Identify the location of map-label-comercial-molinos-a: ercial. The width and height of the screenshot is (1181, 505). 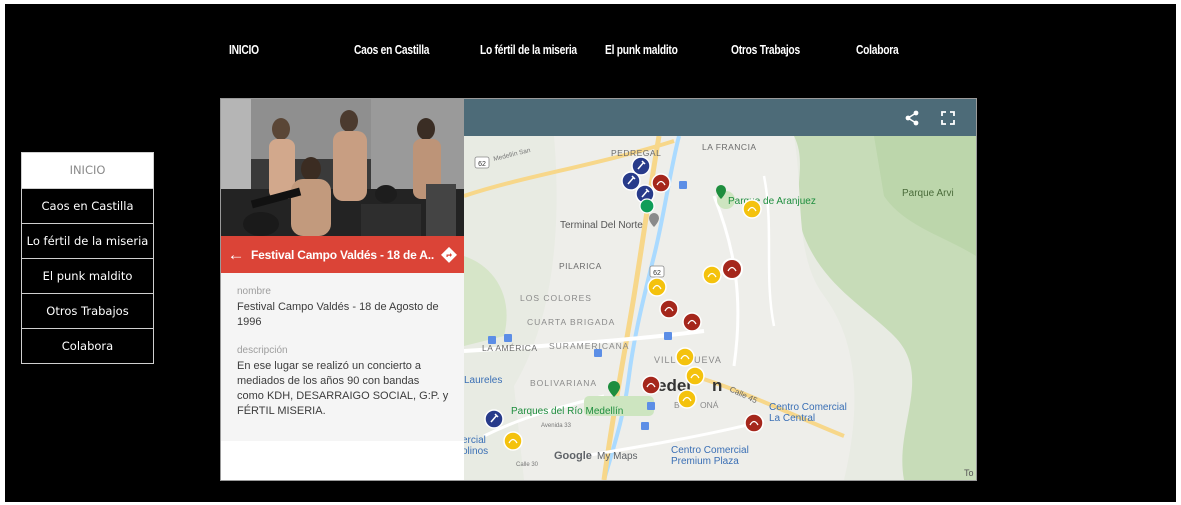
(475, 440).